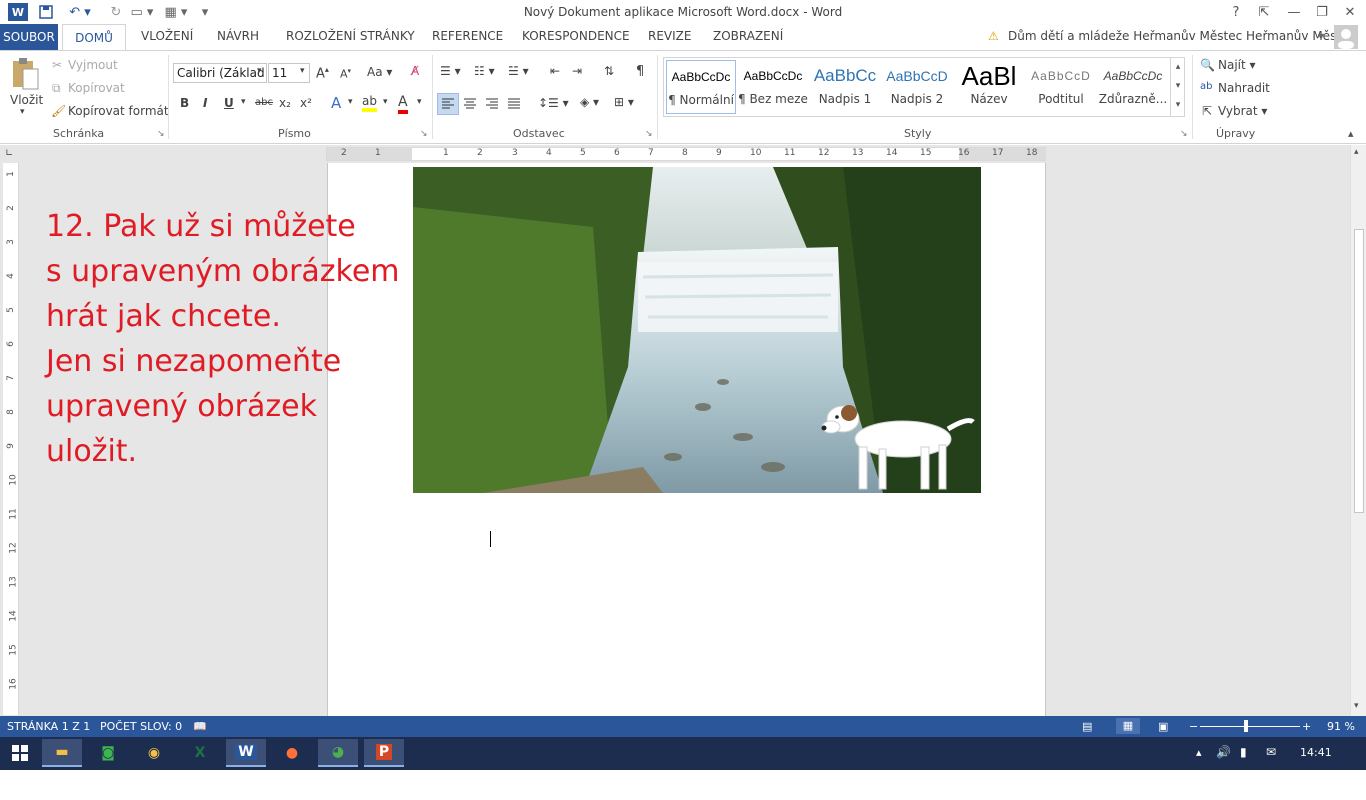 This screenshot has height=800, width=1366. I want to click on tab-view: ZOBRAZENÍ, so click(748, 36).